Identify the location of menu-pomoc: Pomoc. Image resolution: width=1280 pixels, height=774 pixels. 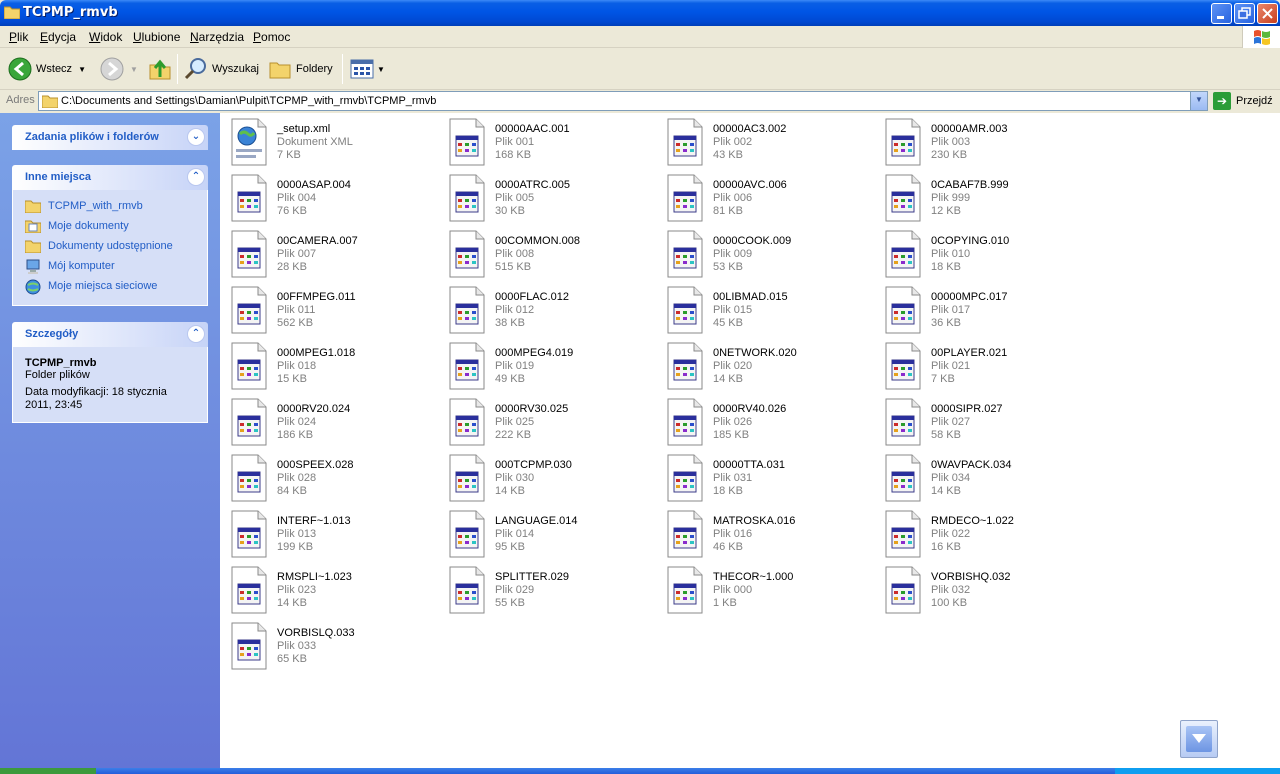
(271, 37).